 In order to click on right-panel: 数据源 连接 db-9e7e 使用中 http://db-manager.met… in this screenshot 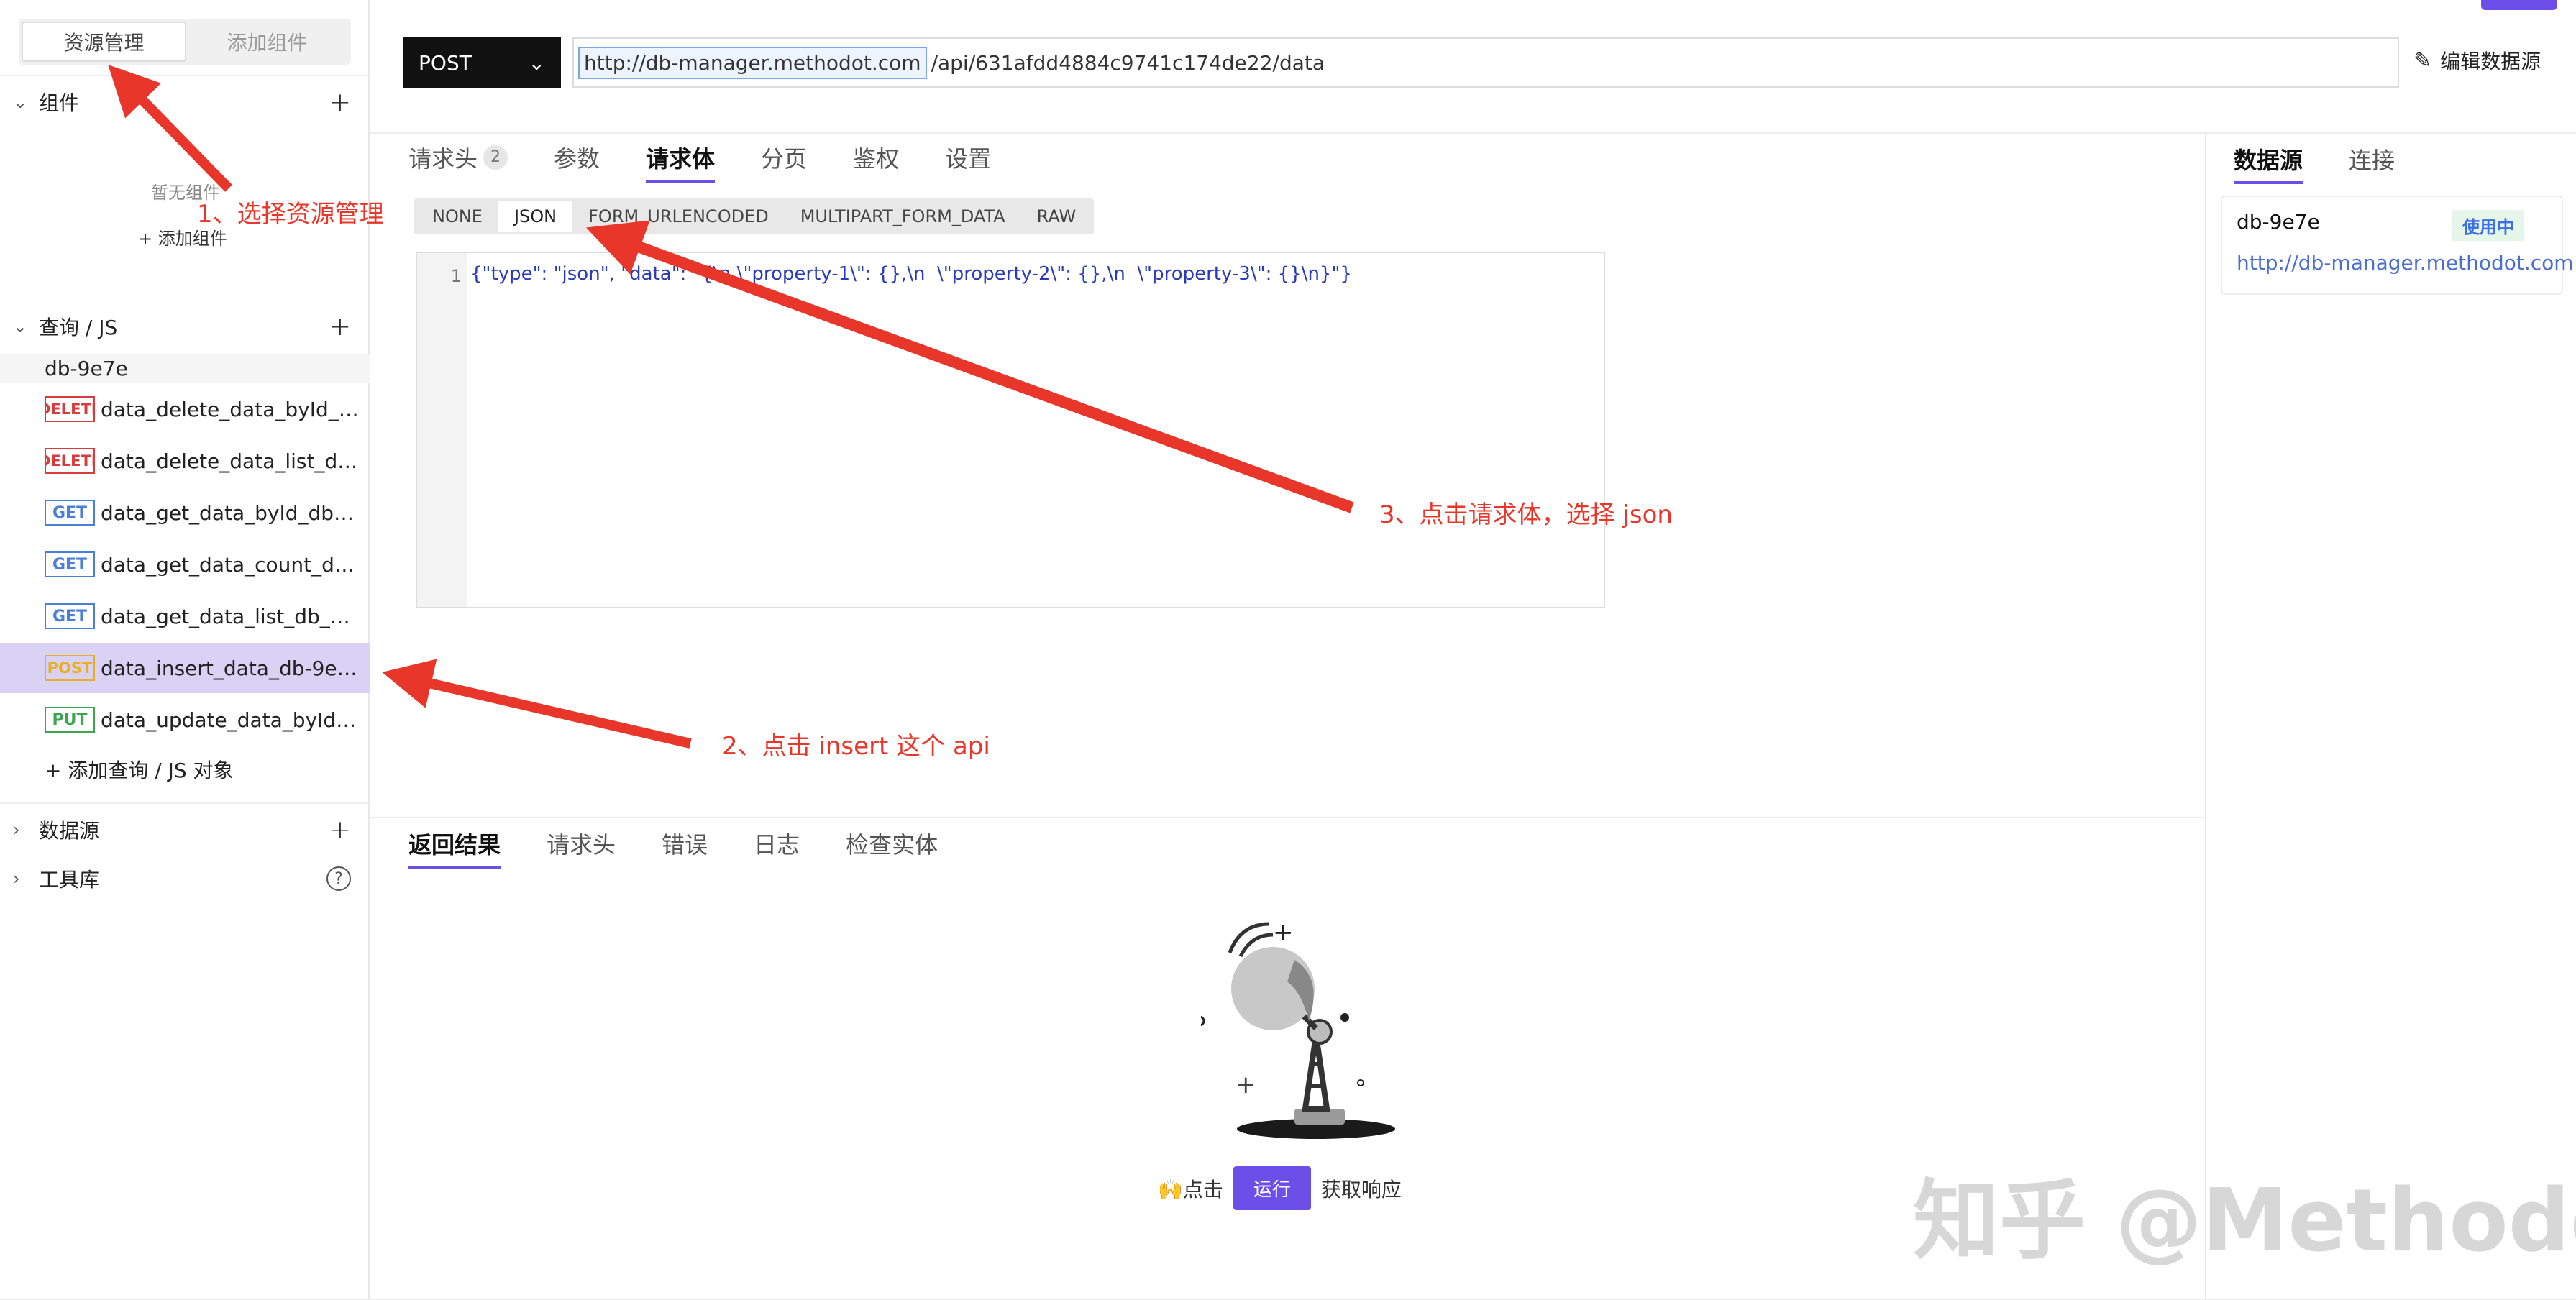, I will do `click(2390, 717)`.